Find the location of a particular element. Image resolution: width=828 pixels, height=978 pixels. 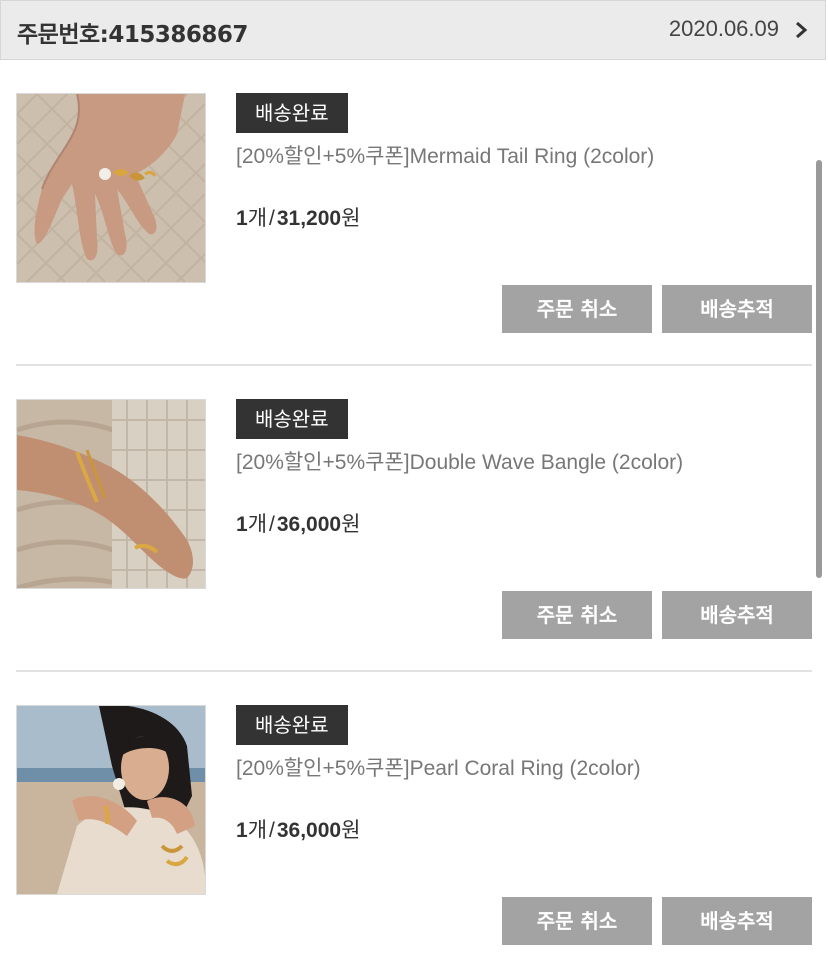

order-number-label: 주문번호: is located at coordinates (63, 35).